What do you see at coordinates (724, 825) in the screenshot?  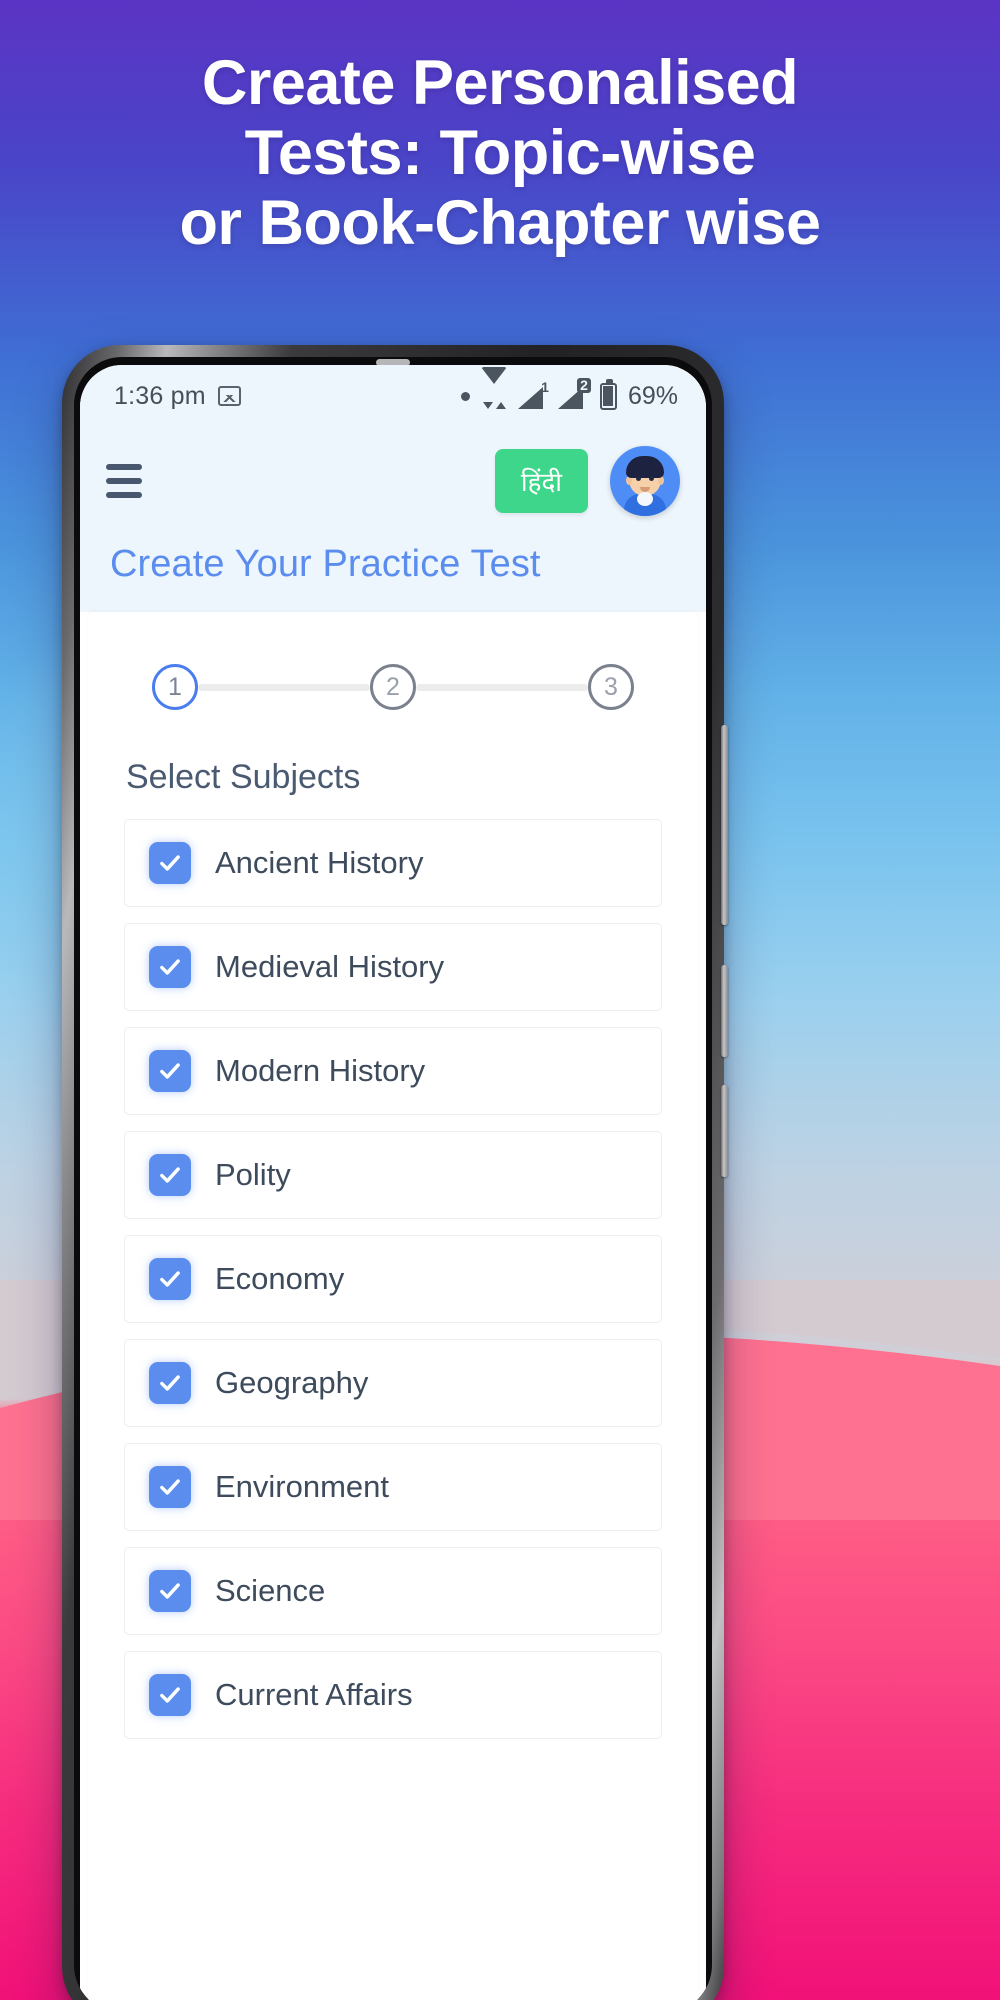 I see `phone-side-button-volume` at bounding box center [724, 825].